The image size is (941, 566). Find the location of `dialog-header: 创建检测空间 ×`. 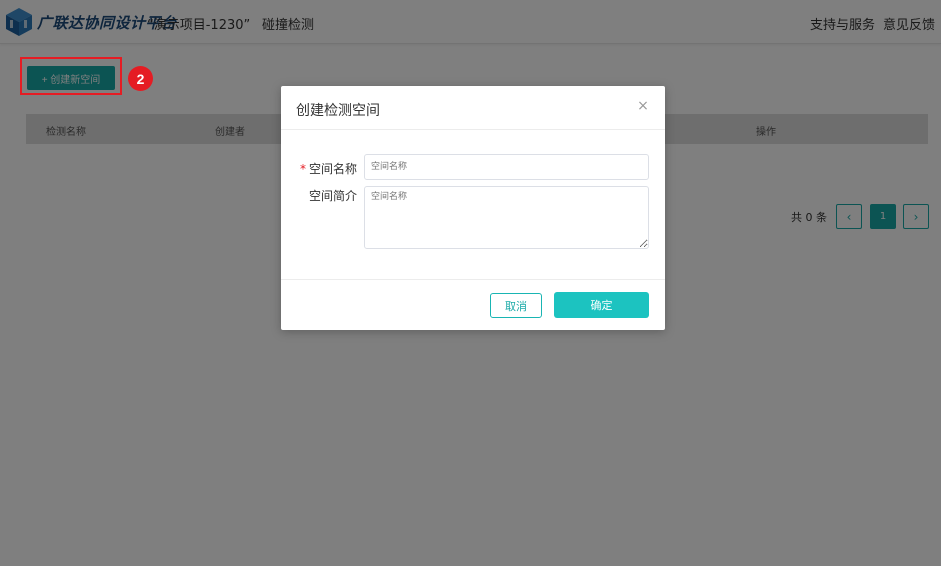

dialog-header: 创建检测空间 × is located at coordinates (473, 108).